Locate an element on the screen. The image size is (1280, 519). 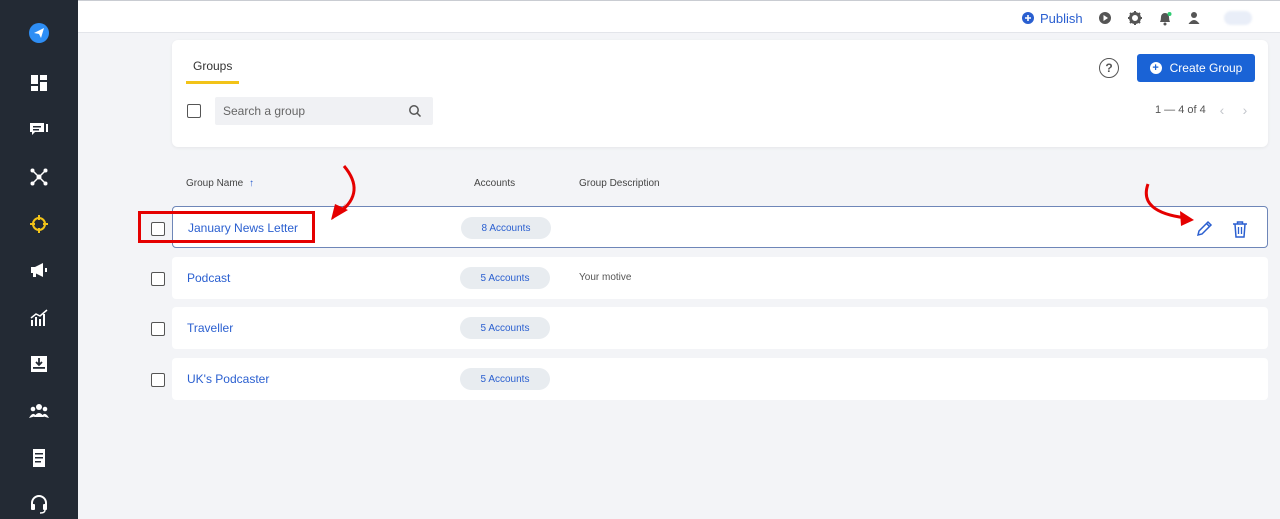
play-icon is located at coordinates (1105, 18).